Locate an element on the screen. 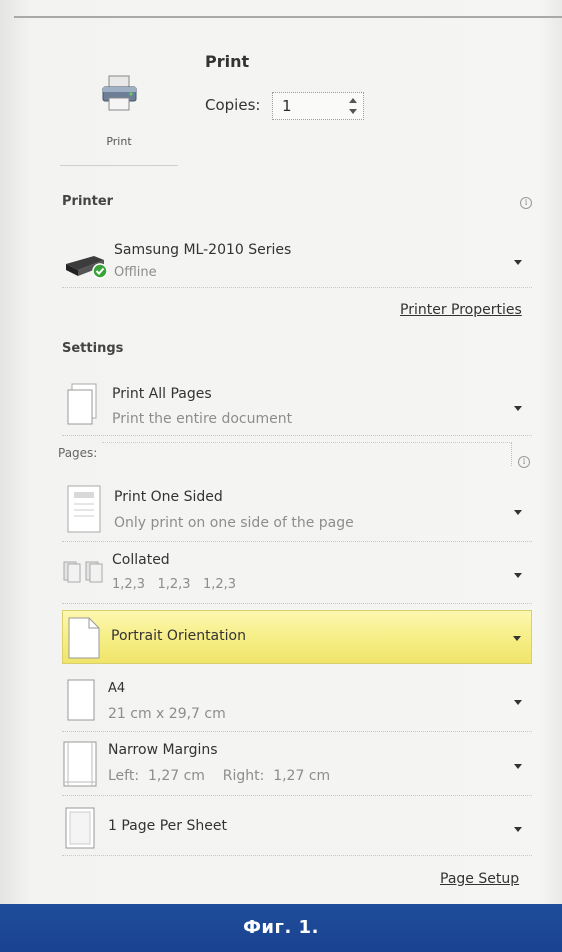  figure-caption: Фиг. 1. is located at coordinates (281, 927).